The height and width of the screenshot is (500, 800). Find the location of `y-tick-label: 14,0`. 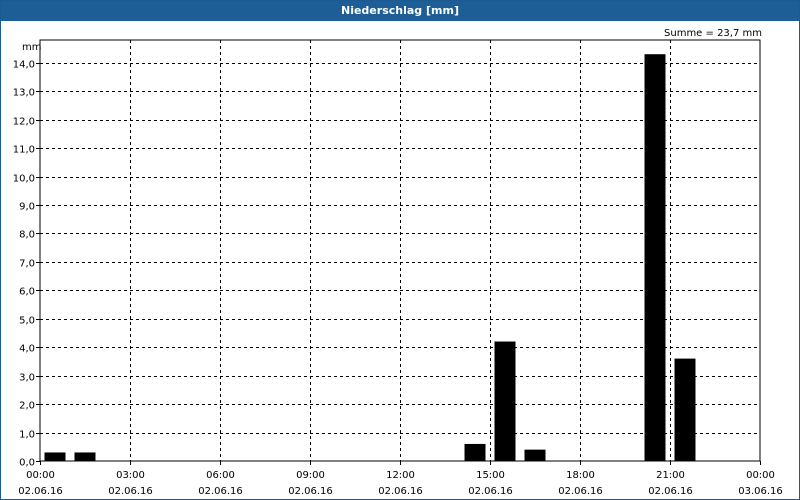

y-tick-label: 14,0 is located at coordinates (24, 65).